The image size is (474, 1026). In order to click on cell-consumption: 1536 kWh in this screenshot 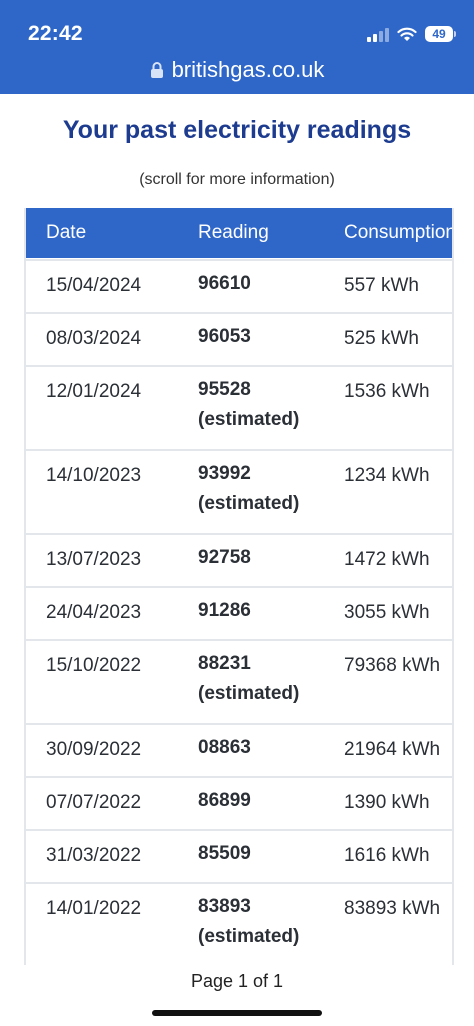, I will do `click(387, 391)`.